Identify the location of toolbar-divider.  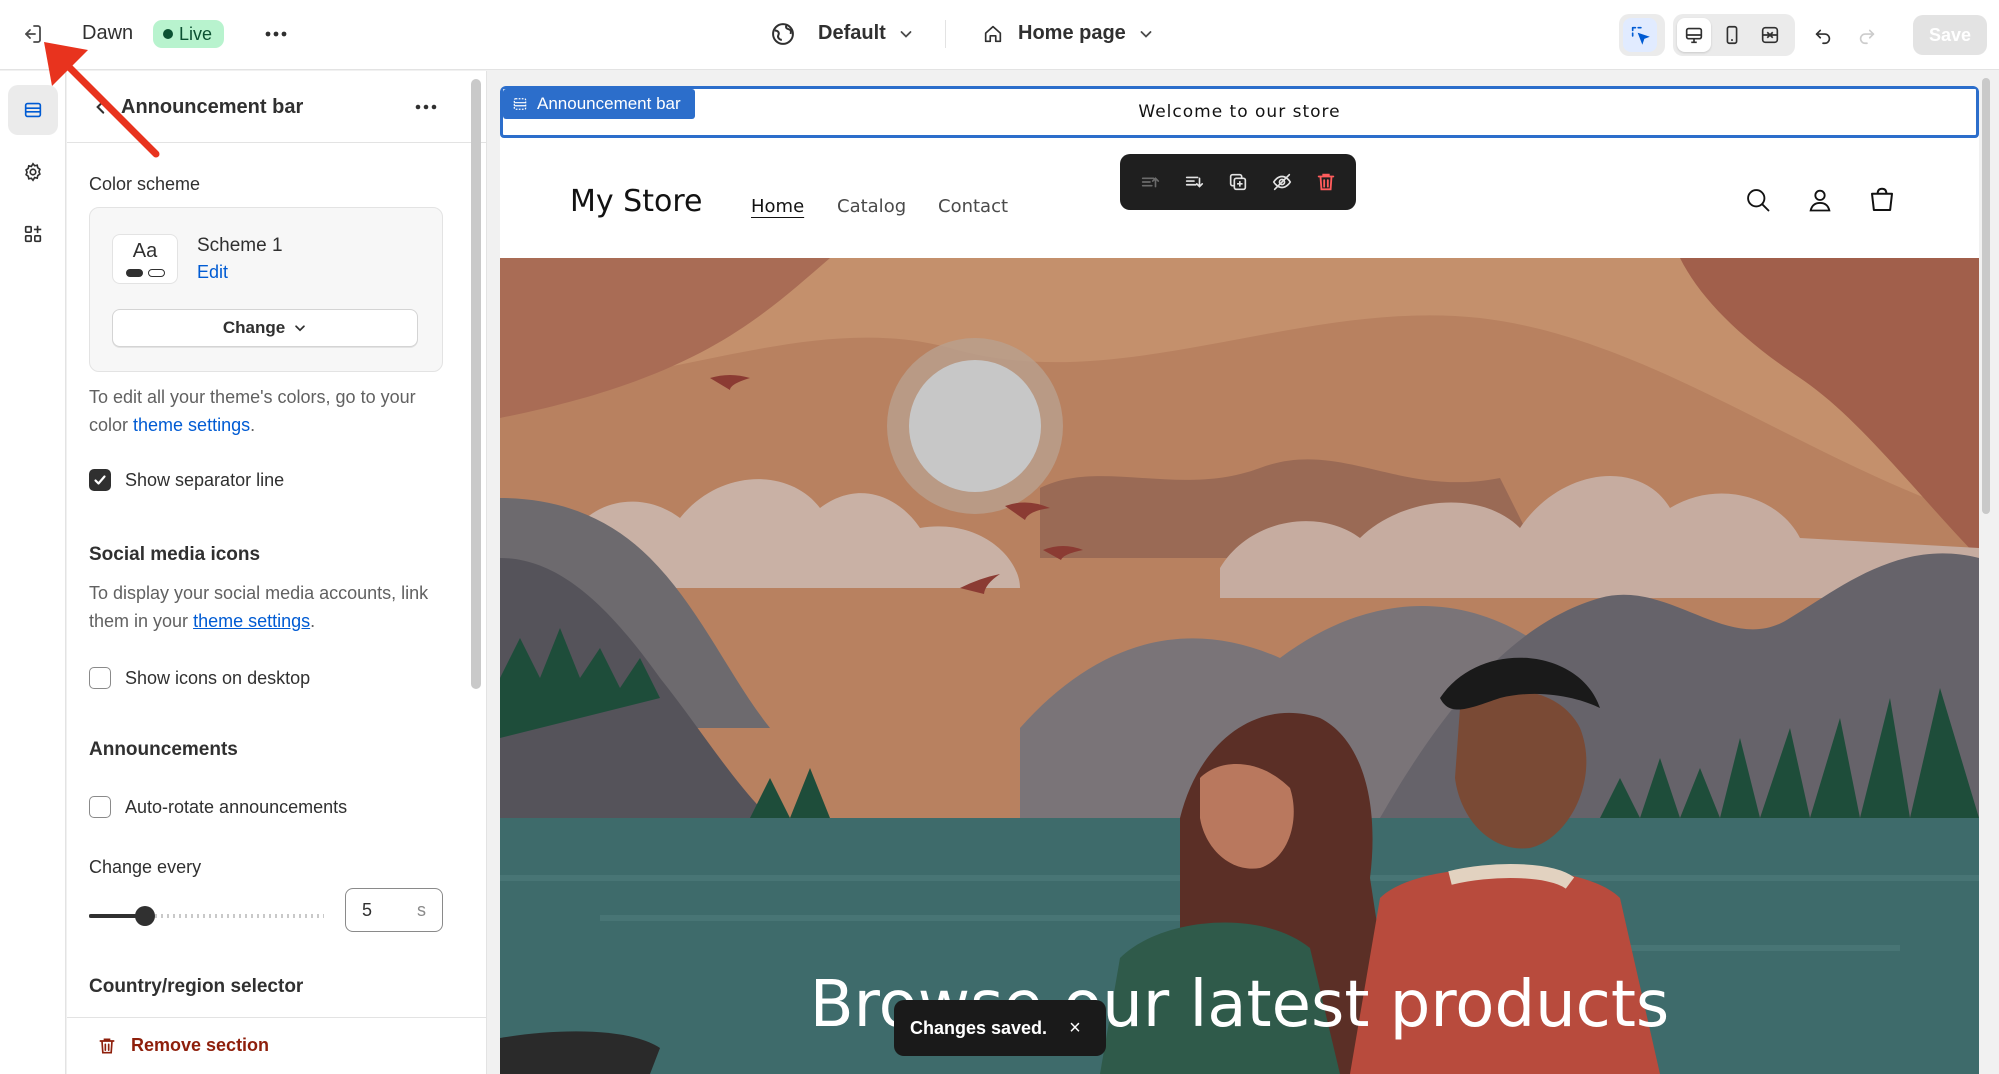
(945, 34).